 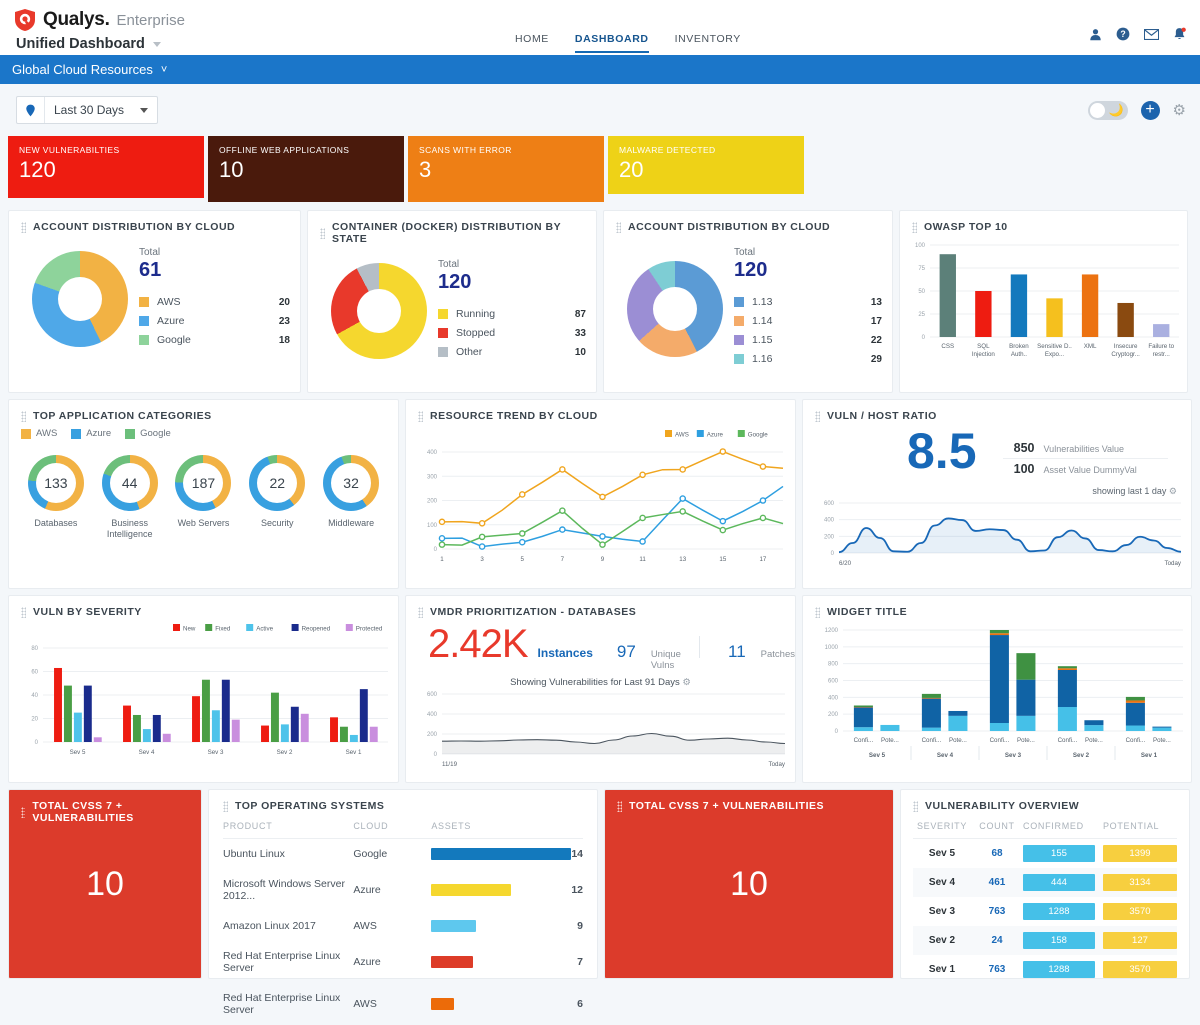 I want to click on category-ring: 133, so click(x=56, y=483).